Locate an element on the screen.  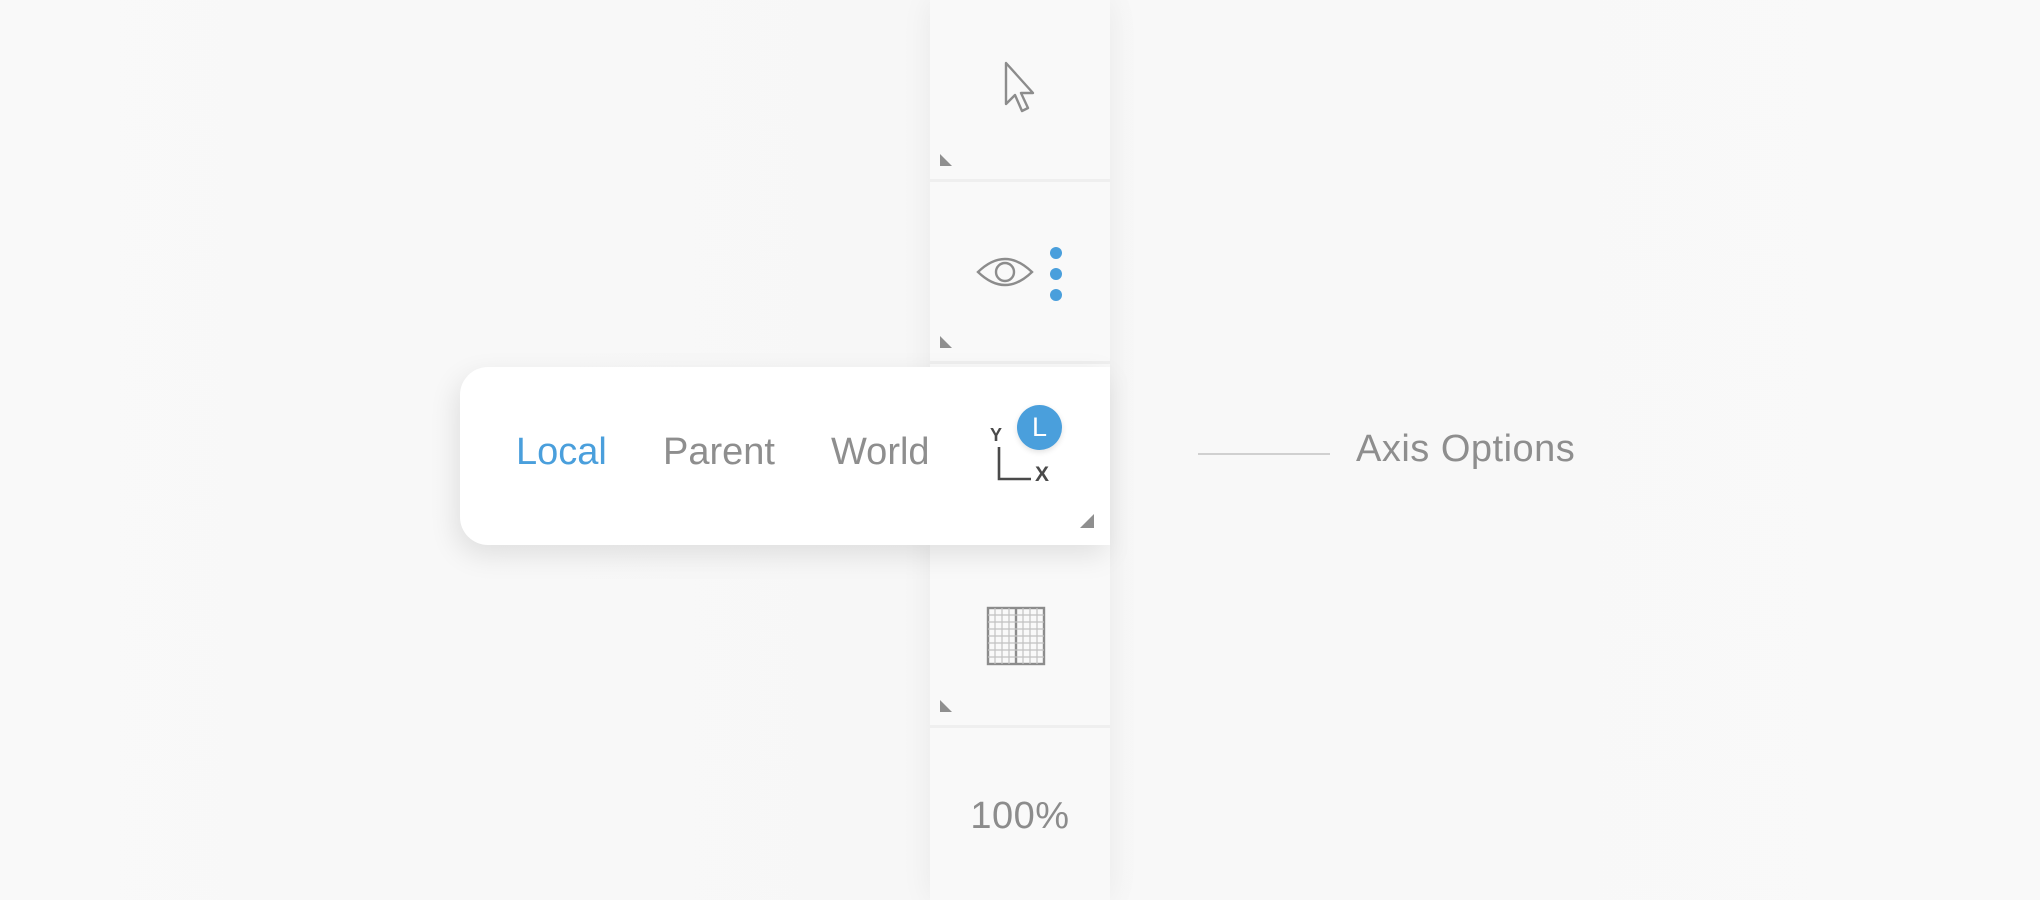
pointer-arrow-icon is located at coordinates (1020, 88).